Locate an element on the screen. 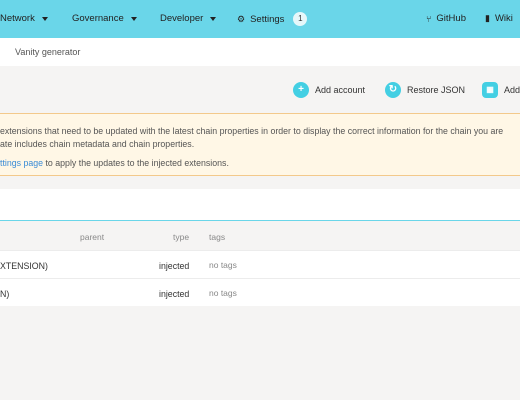 The width and height of the screenshot is (520, 400). nav-settings: ⚙ Settings 1 is located at coordinates (272, 19).